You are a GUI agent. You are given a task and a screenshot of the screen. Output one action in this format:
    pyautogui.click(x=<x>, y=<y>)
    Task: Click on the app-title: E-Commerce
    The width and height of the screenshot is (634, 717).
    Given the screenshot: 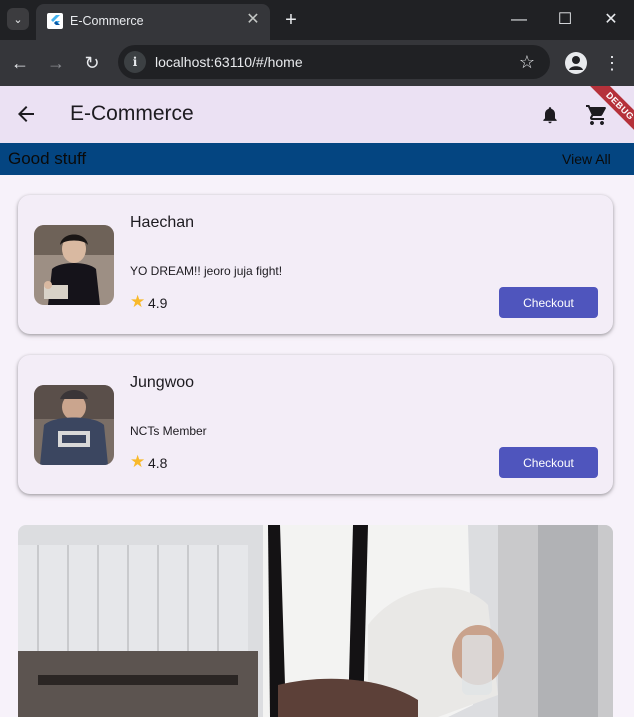 What is the action you would take?
    pyautogui.click(x=132, y=113)
    